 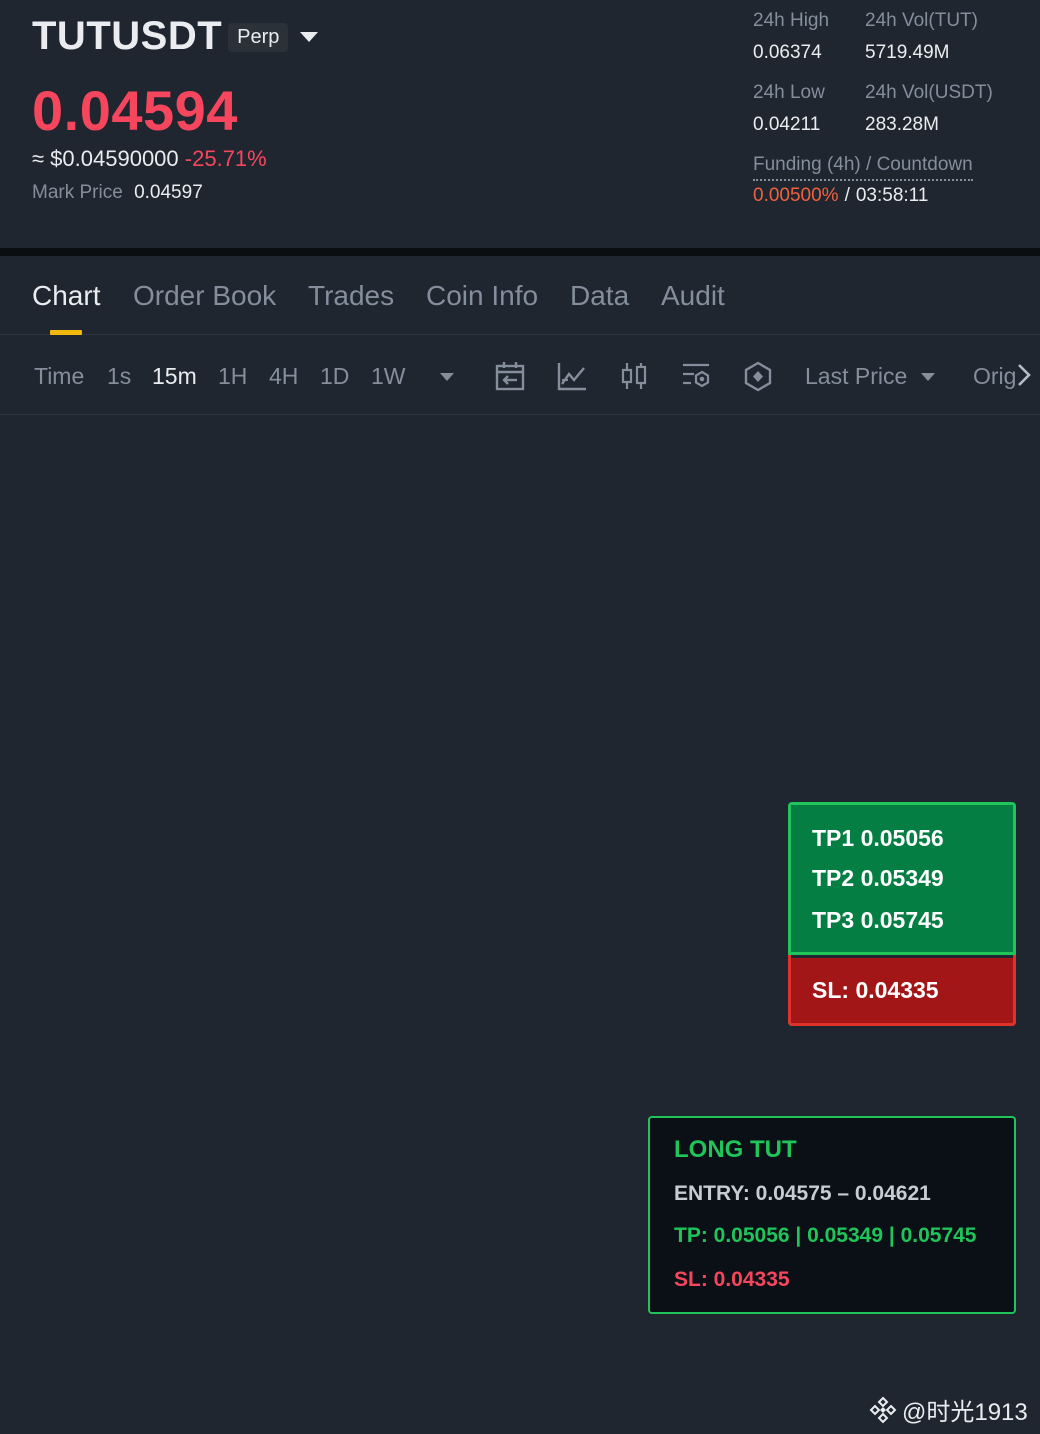 I want to click on tab-trades: Trades, so click(x=351, y=296).